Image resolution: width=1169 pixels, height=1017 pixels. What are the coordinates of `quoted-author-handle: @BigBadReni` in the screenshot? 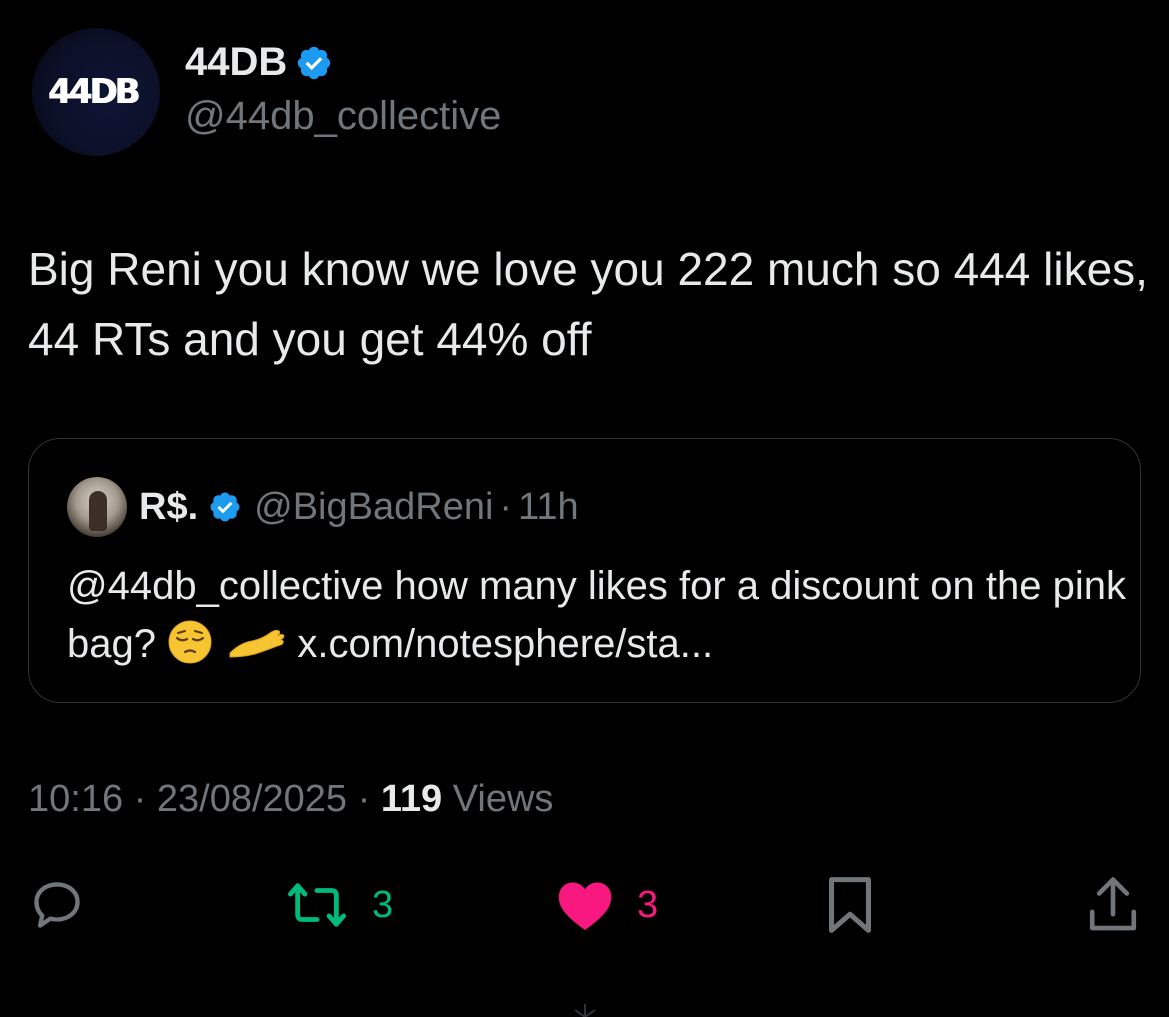 It's located at (373, 507).